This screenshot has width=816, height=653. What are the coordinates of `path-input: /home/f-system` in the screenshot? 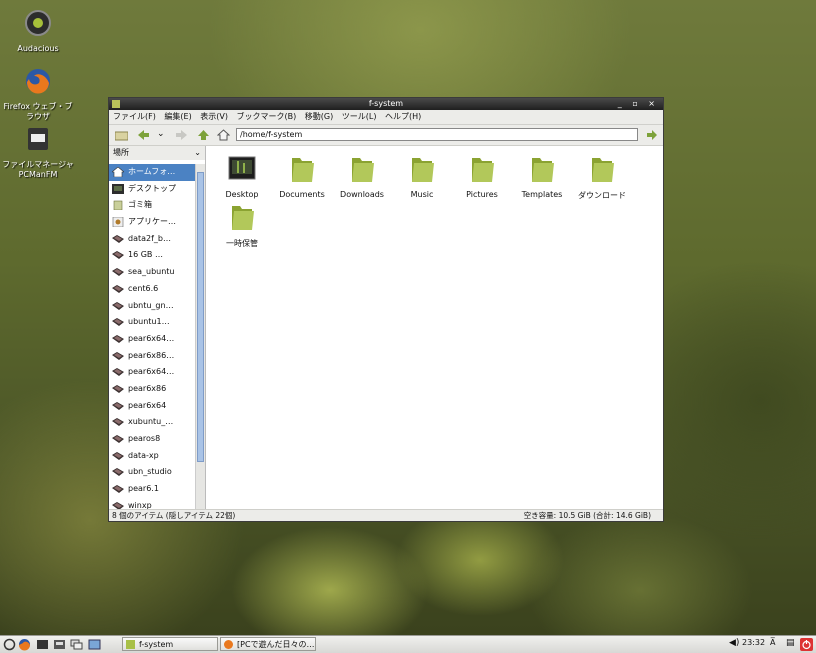 It's located at (437, 134).